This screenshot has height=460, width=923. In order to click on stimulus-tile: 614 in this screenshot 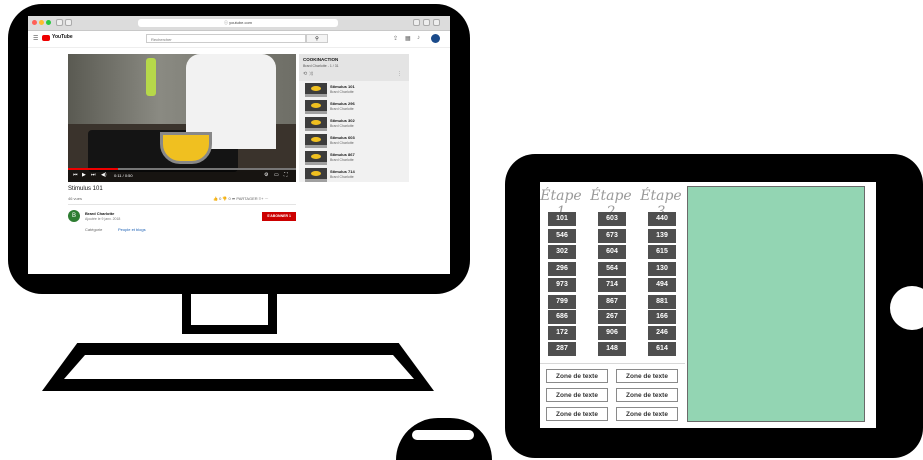, I will do `click(662, 349)`.